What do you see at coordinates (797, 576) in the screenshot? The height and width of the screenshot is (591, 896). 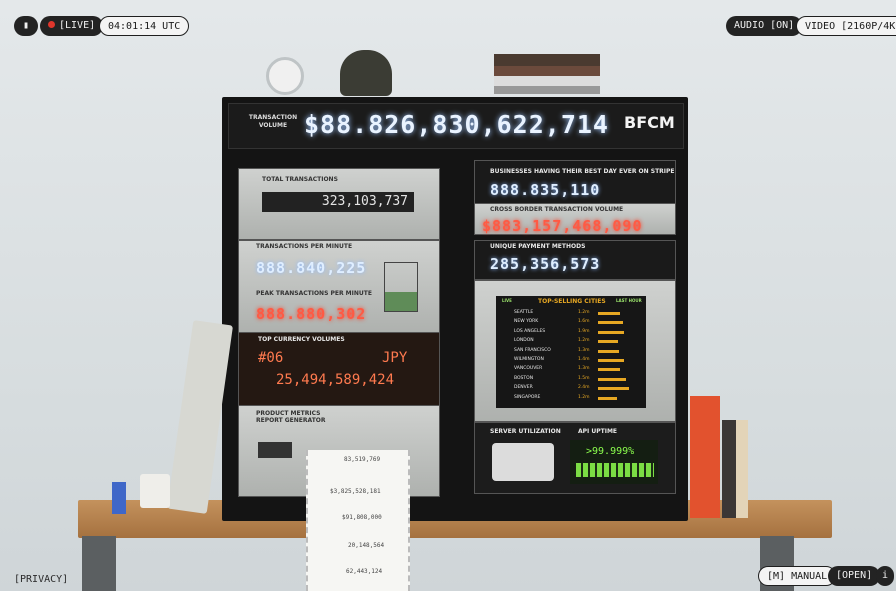 I see `manual-button: [M] MANUAL` at bounding box center [797, 576].